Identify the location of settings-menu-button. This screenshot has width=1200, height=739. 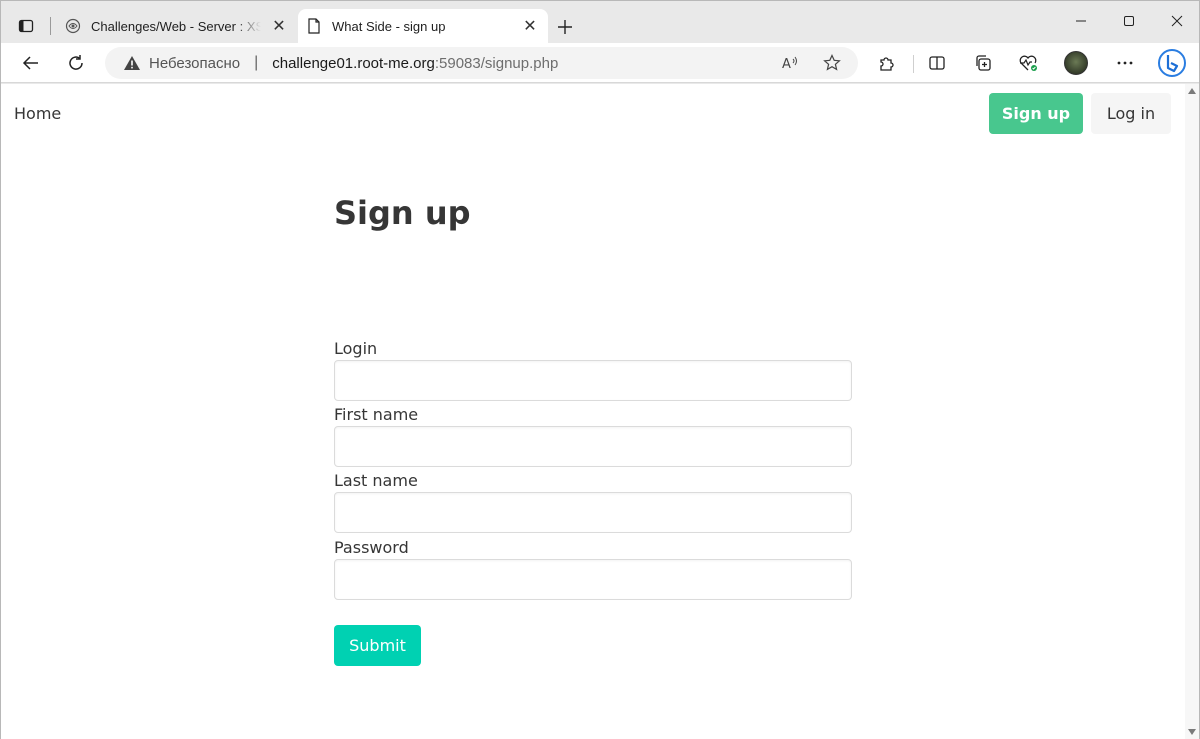
(1125, 63).